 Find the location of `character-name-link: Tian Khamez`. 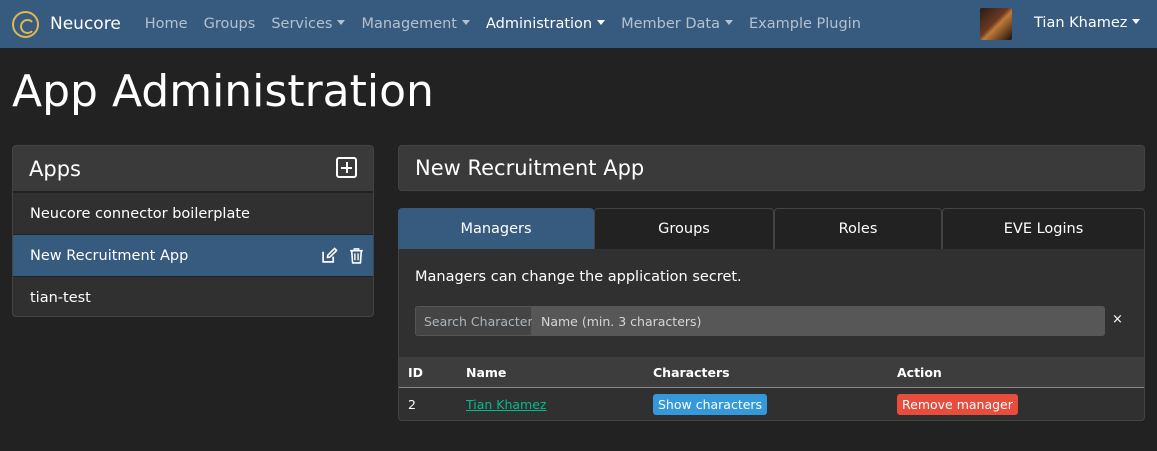

character-name-link: Tian Khamez is located at coordinates (506, 404).